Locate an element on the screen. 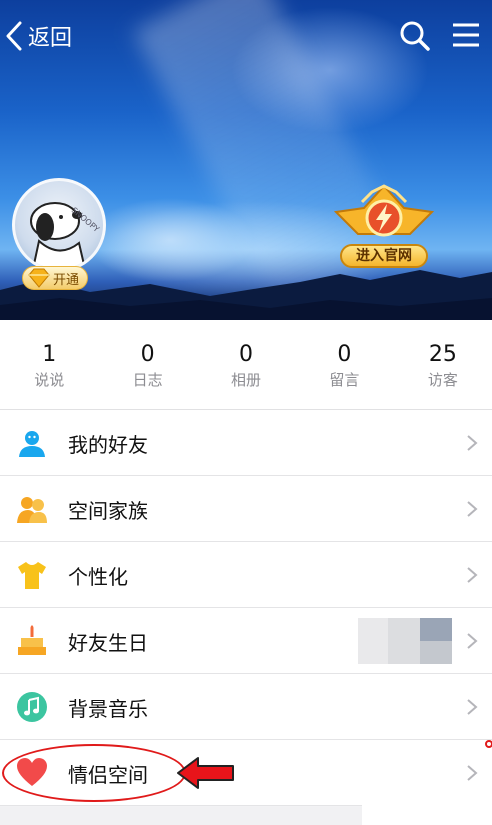 Image resolution: width=492 pixels, height=825 pixels. official-site-label: 进入官网 is located at coordinates (384, 256).